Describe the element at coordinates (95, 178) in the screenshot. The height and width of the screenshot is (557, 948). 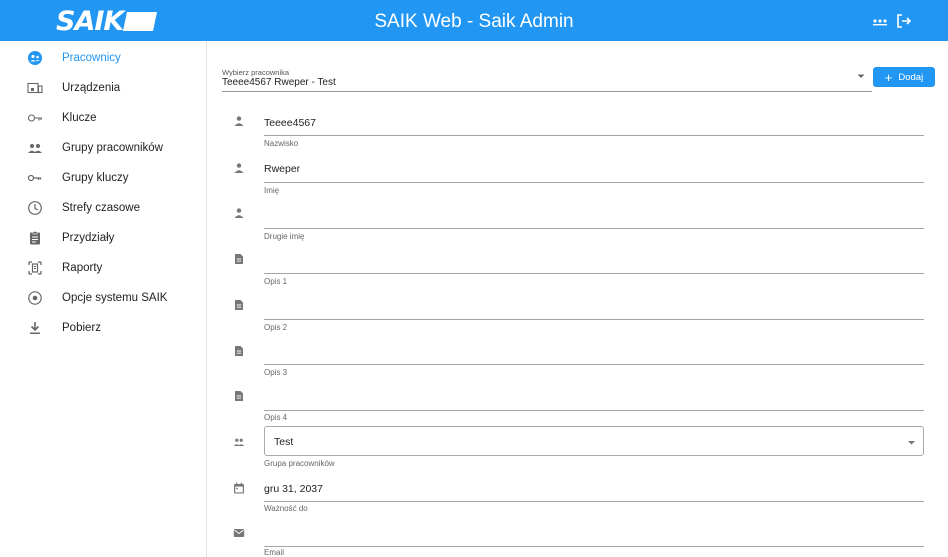
I see `sidebar-item-label: Grupy kluczy` at that location.